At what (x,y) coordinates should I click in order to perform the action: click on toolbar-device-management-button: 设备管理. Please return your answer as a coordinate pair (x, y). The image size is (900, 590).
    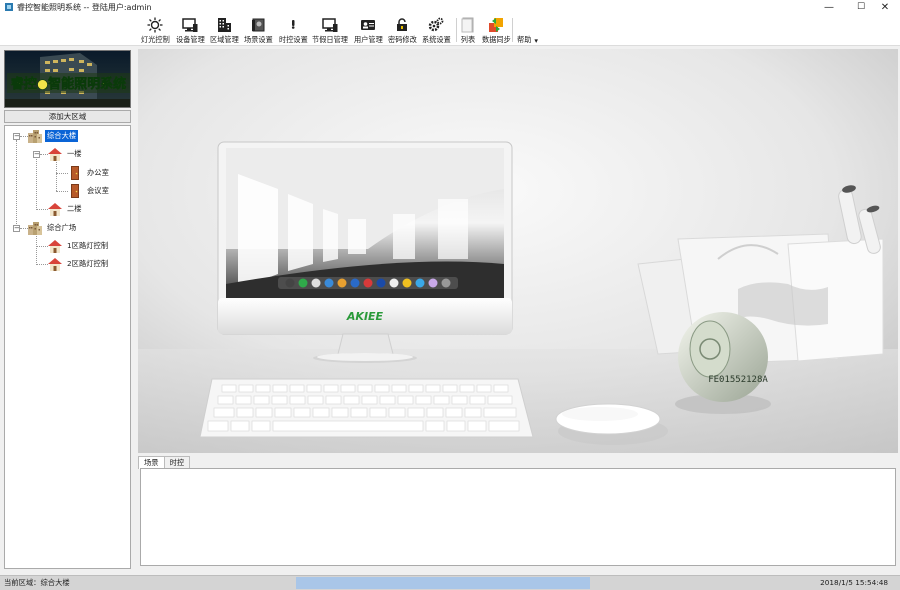
    Looking at the image, I should click on (190, 31).